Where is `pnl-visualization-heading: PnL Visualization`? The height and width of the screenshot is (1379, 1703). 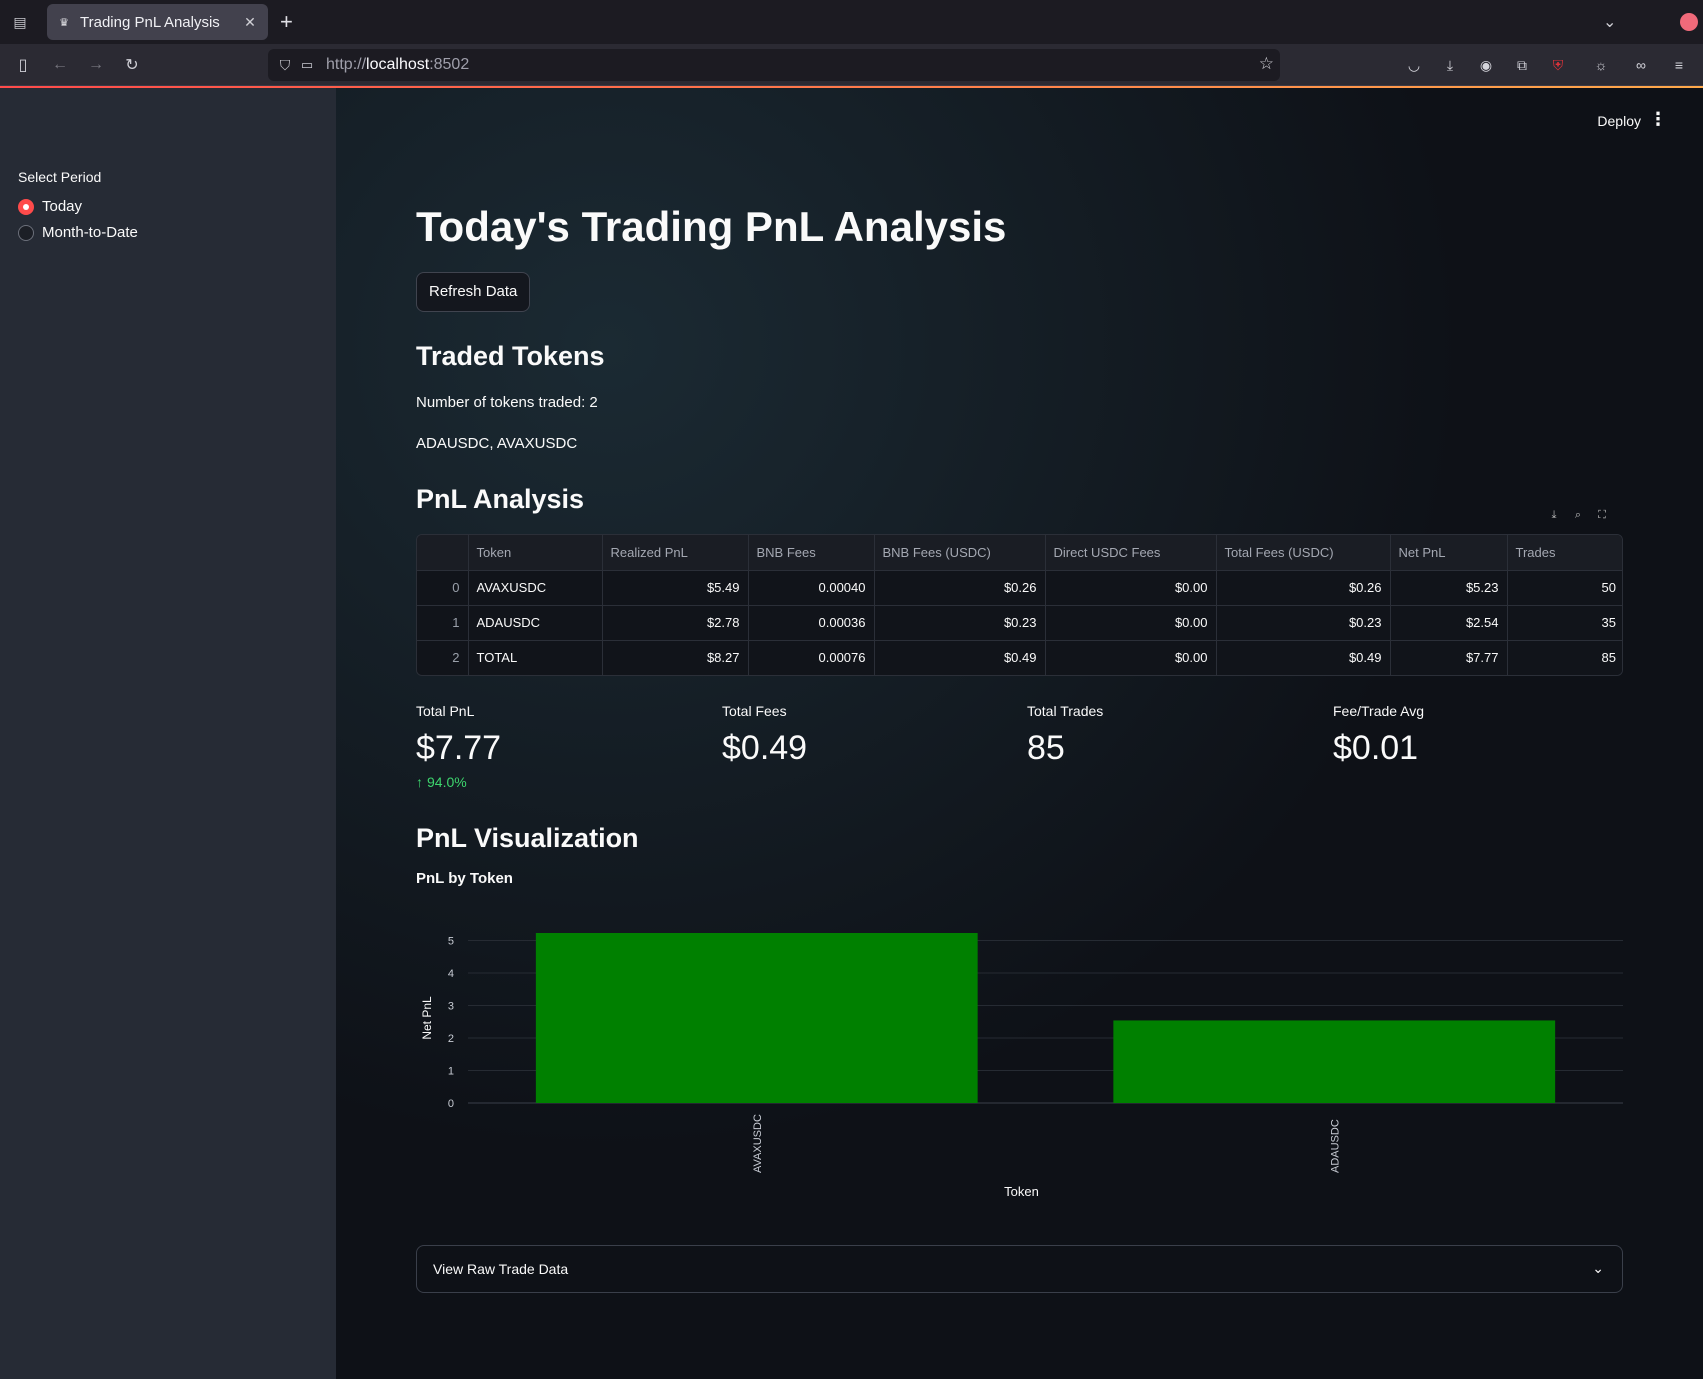
pnl-visualization-heading: PnL Visualization is located at coordinates (527, 838).